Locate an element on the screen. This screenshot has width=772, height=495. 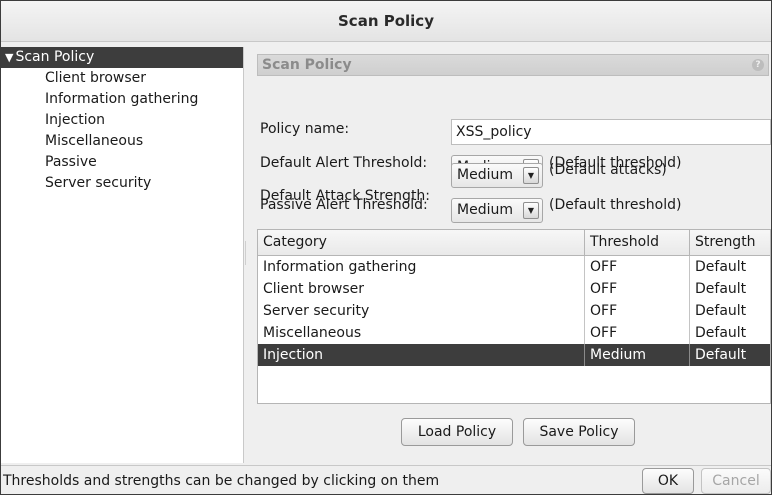
attack-strength-select: Medium ▼ is located at coordinates (497, 175).